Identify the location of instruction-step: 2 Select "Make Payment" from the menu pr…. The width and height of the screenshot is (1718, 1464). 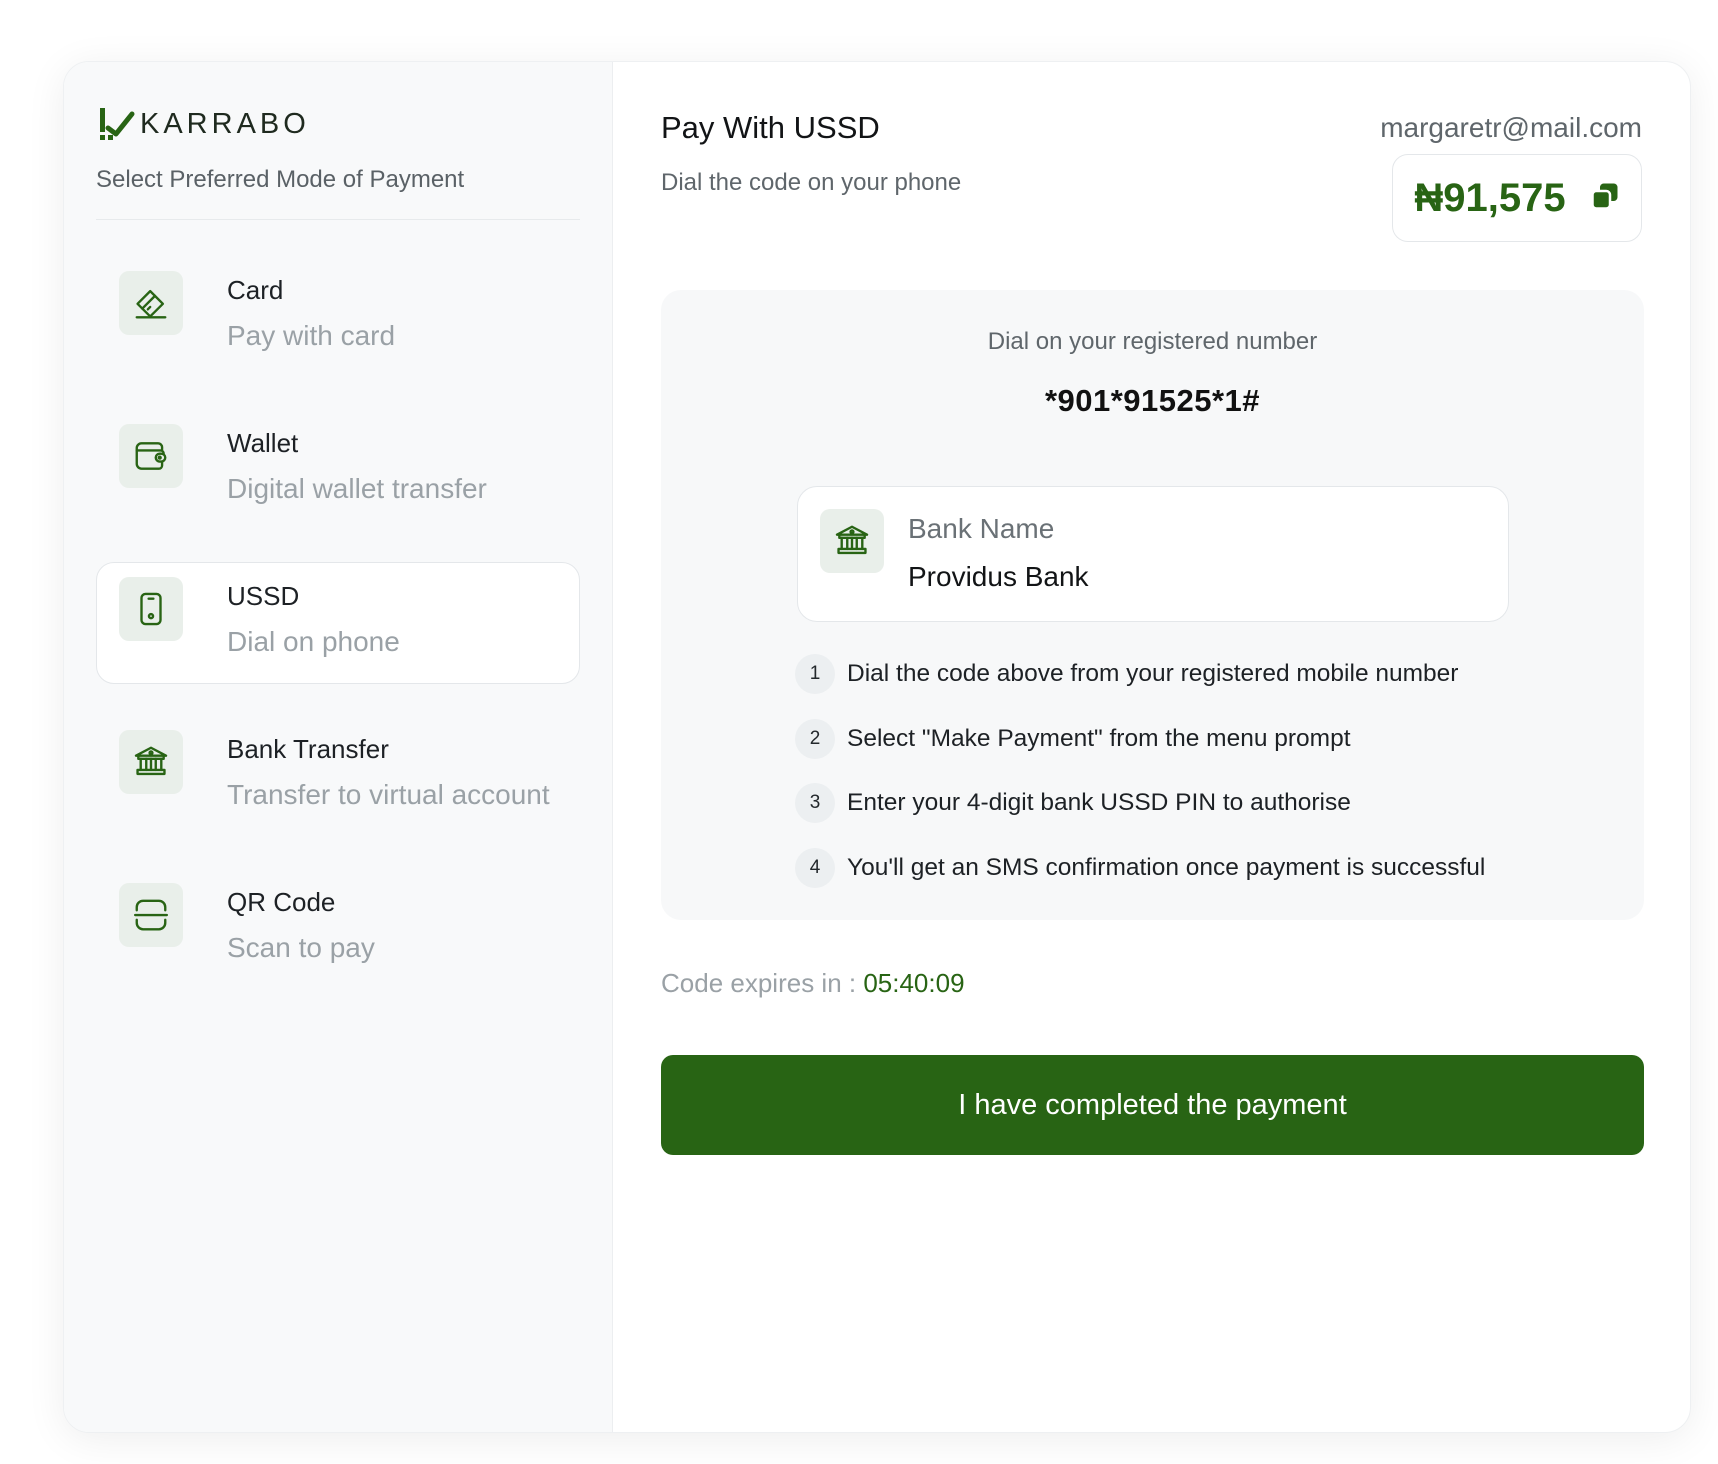
(1140, 738).